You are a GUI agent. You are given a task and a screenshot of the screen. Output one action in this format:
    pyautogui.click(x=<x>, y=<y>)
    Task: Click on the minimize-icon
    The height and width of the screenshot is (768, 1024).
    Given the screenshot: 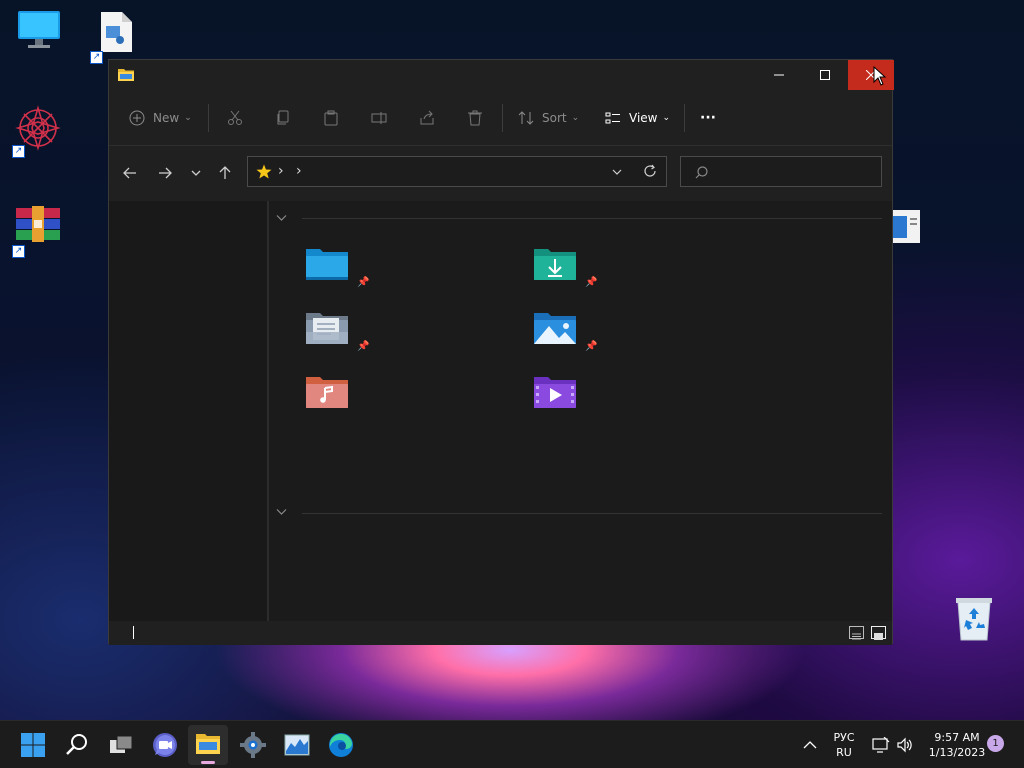 What is the action you would take?
    pyautogui.click(x=779, y=75)
    